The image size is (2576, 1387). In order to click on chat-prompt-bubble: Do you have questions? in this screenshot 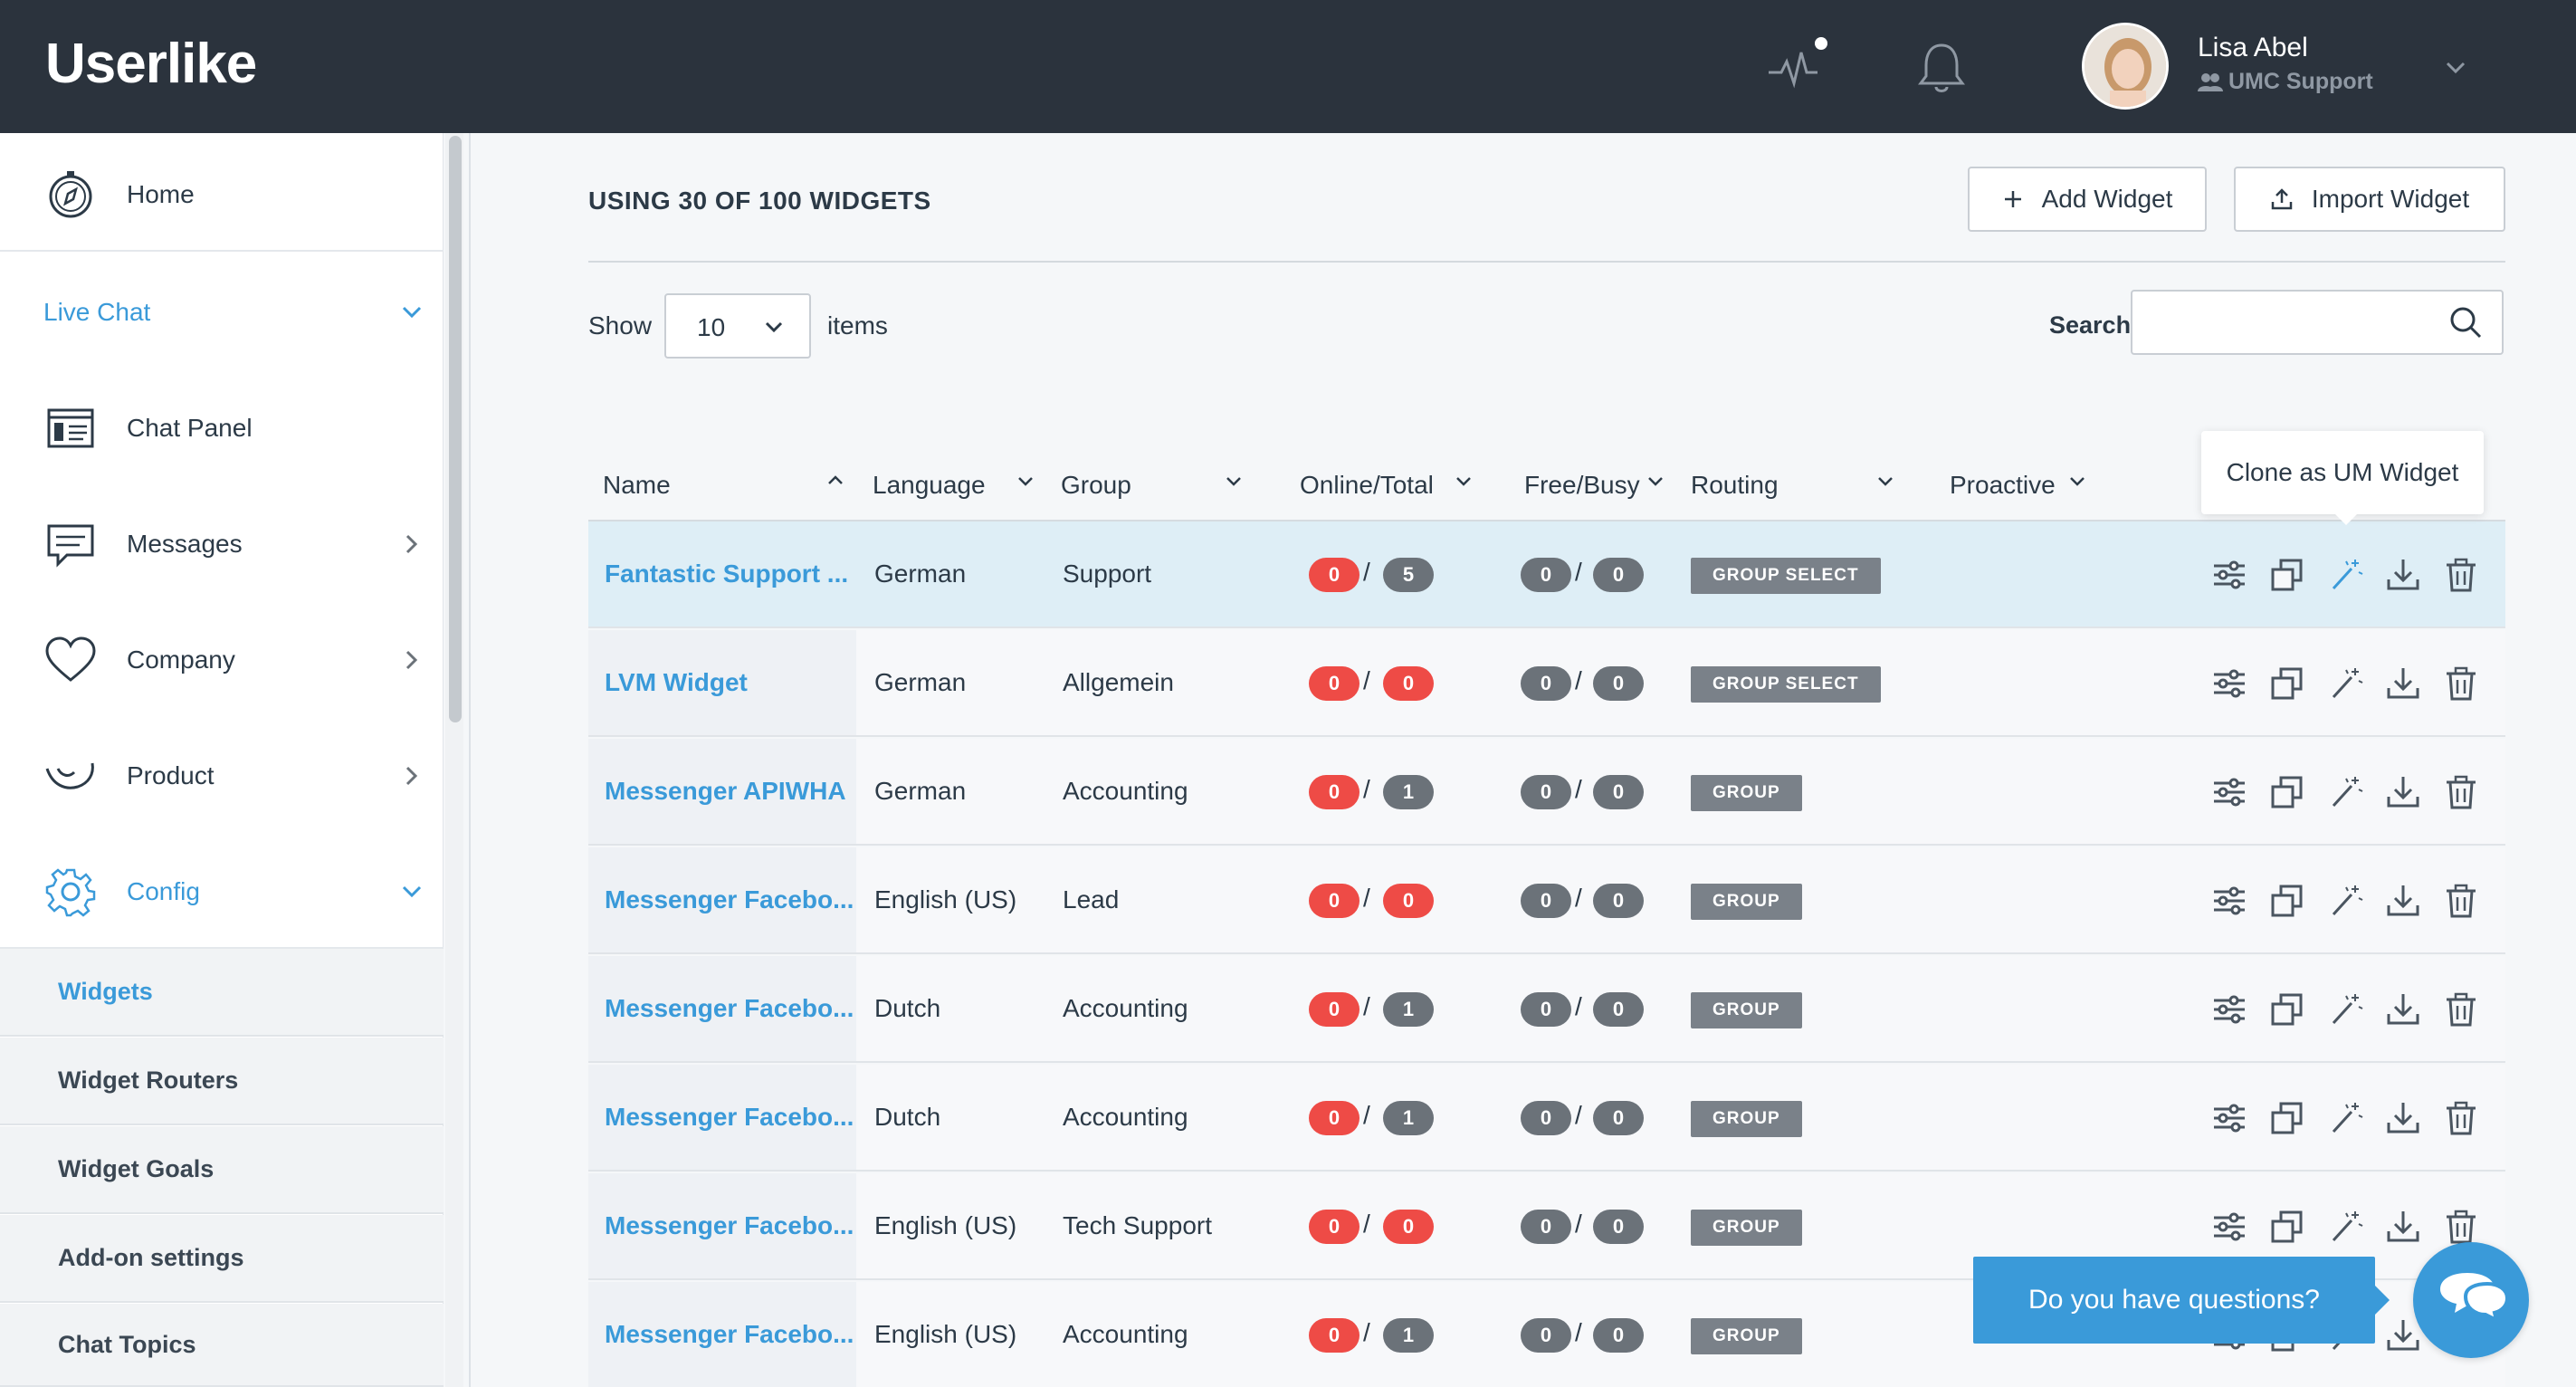, I will do `click(2174, 1300)`.